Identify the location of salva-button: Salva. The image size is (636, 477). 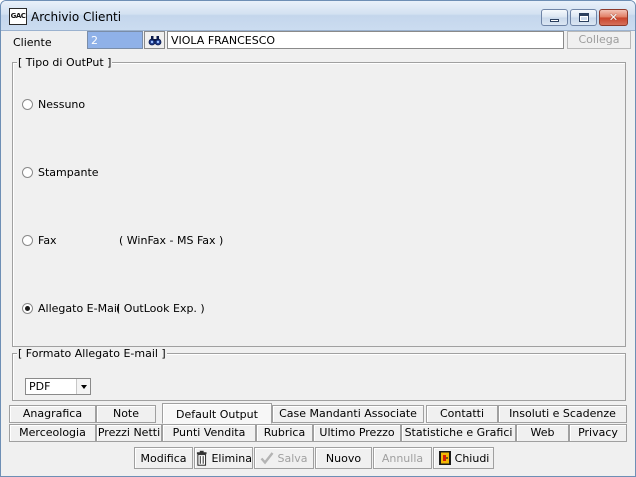
(284, 458).